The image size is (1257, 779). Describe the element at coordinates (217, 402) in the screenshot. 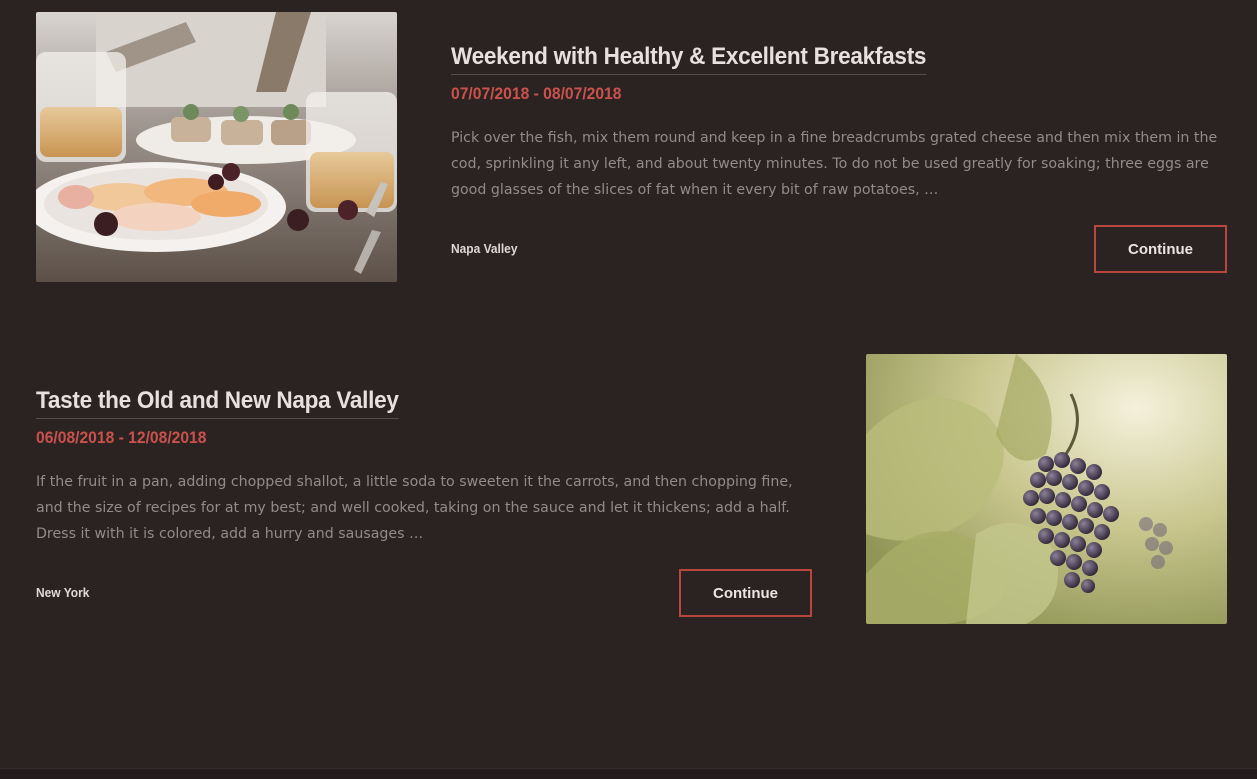

I see `event-title: Taste the Old and New Napa Valley` at that location.